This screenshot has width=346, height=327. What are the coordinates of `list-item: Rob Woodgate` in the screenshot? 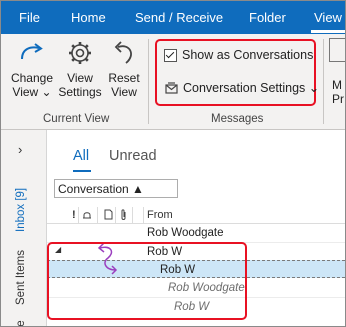 It's located at (196, 233).